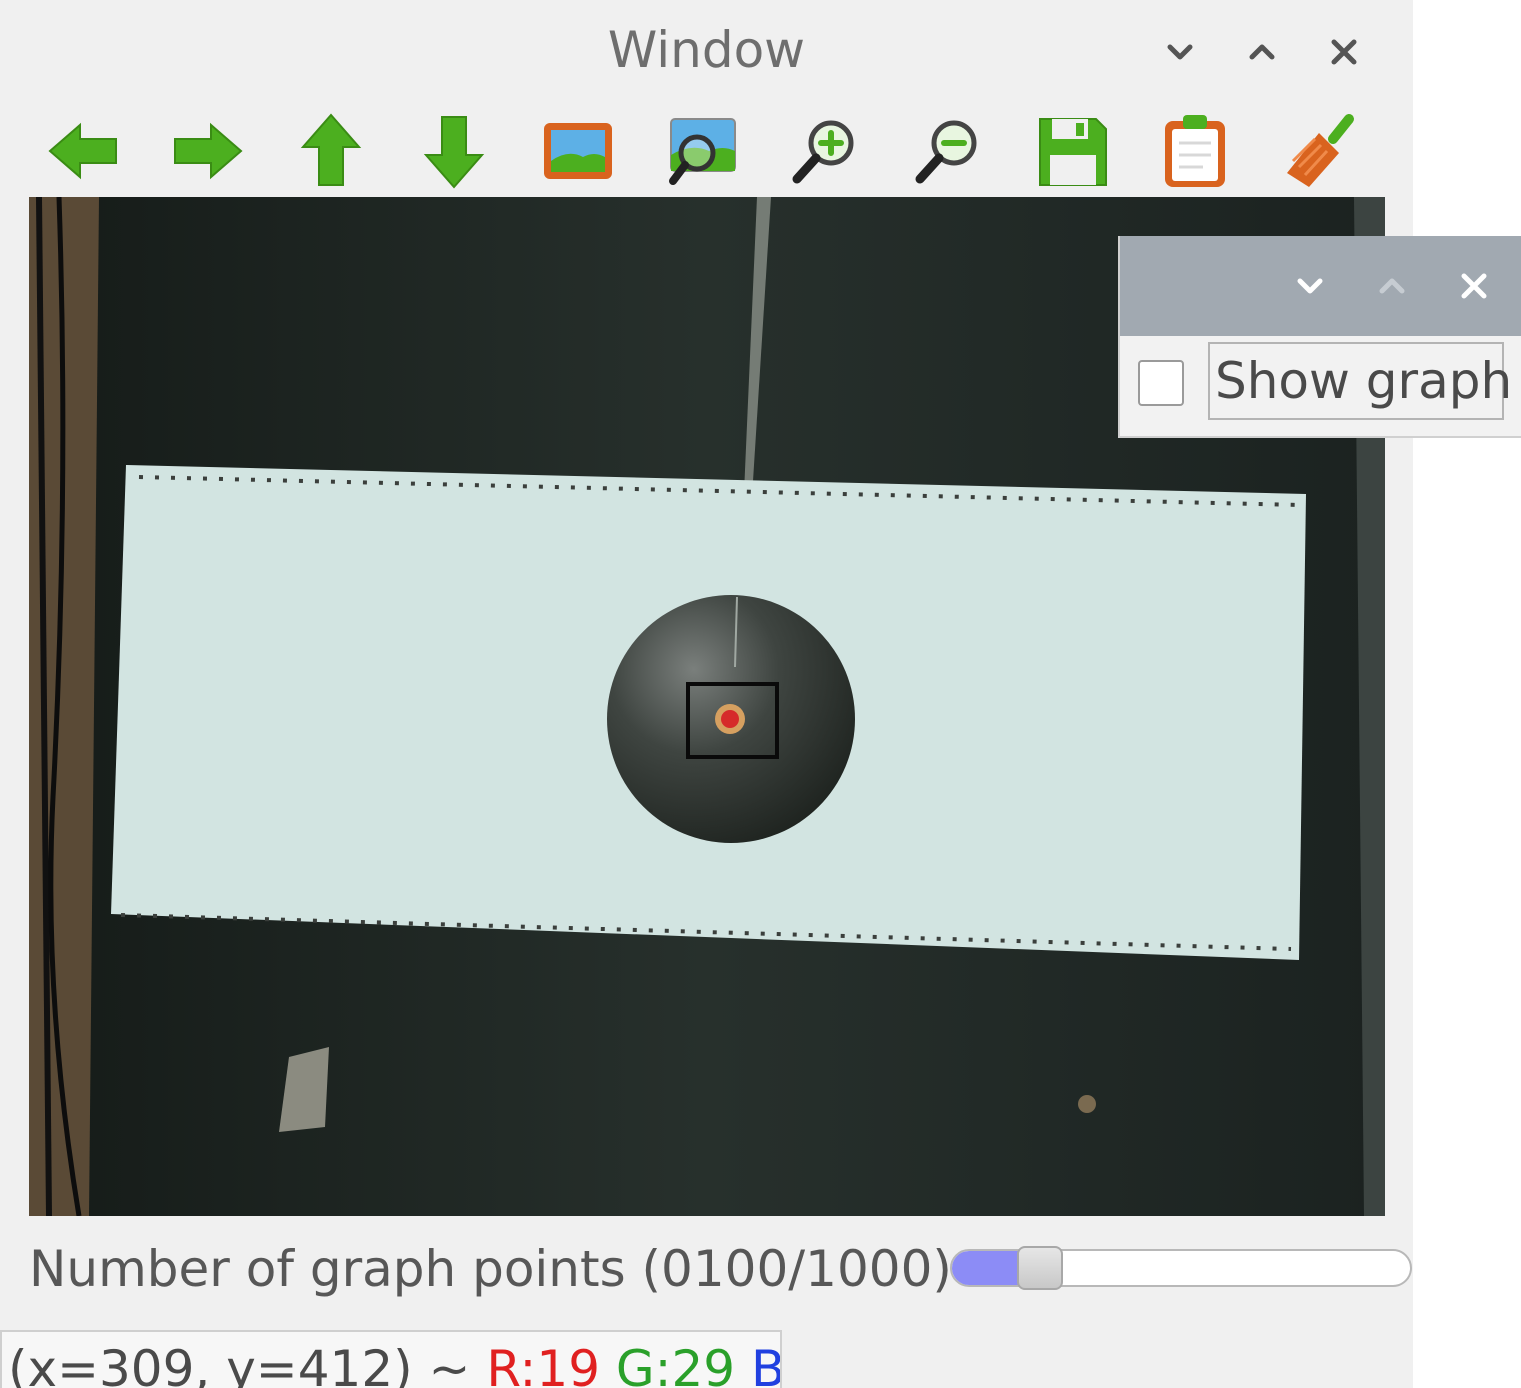  I want to click on zoom-out-button, so click(949, 151).